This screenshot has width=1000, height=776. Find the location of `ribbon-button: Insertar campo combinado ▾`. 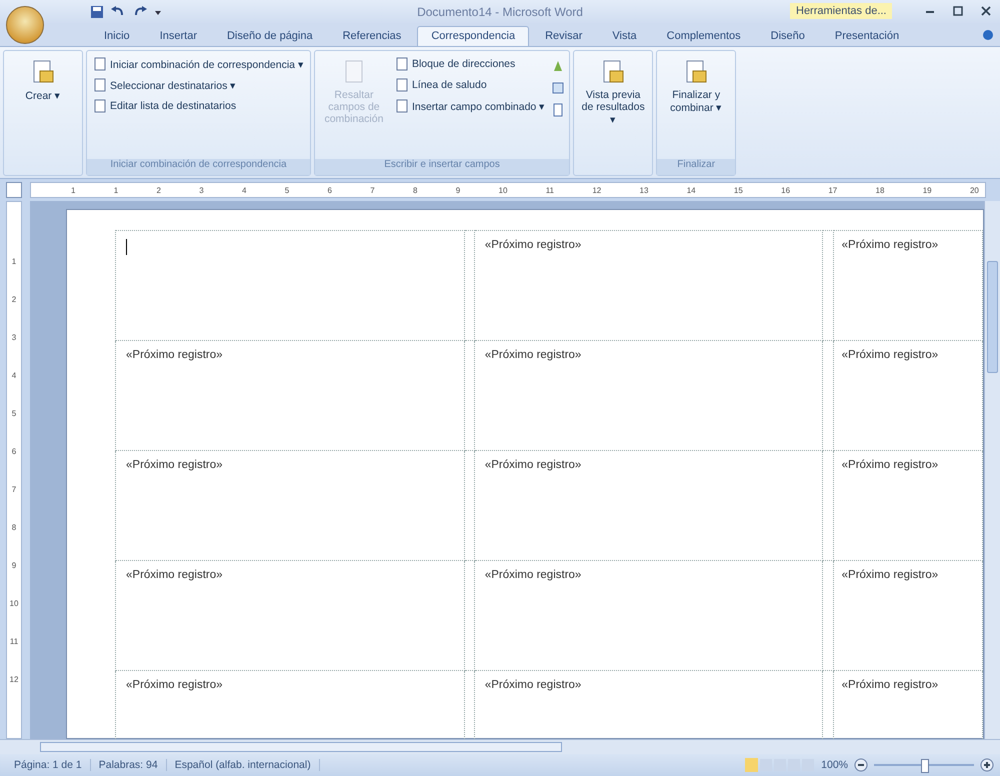

ribbon-button: Insertar campo combinado ▾ is located at coordinates (470, 106).